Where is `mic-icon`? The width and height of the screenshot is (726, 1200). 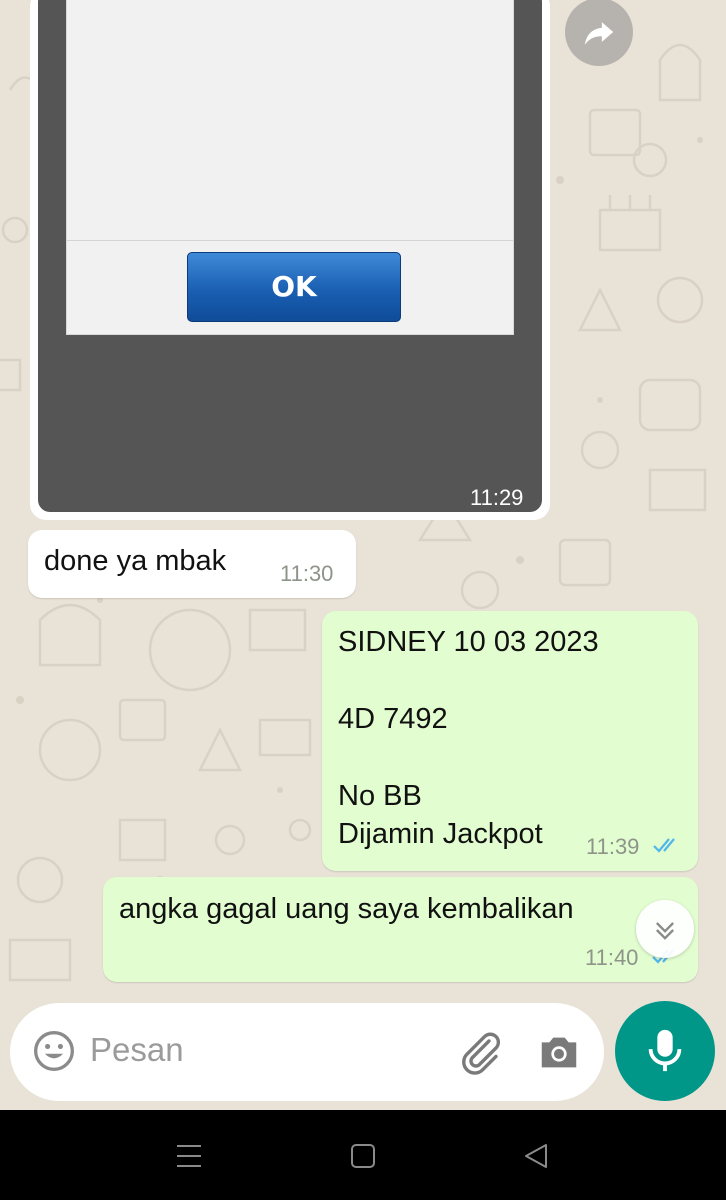
mic-icon is located at coordinates (665, 1050).